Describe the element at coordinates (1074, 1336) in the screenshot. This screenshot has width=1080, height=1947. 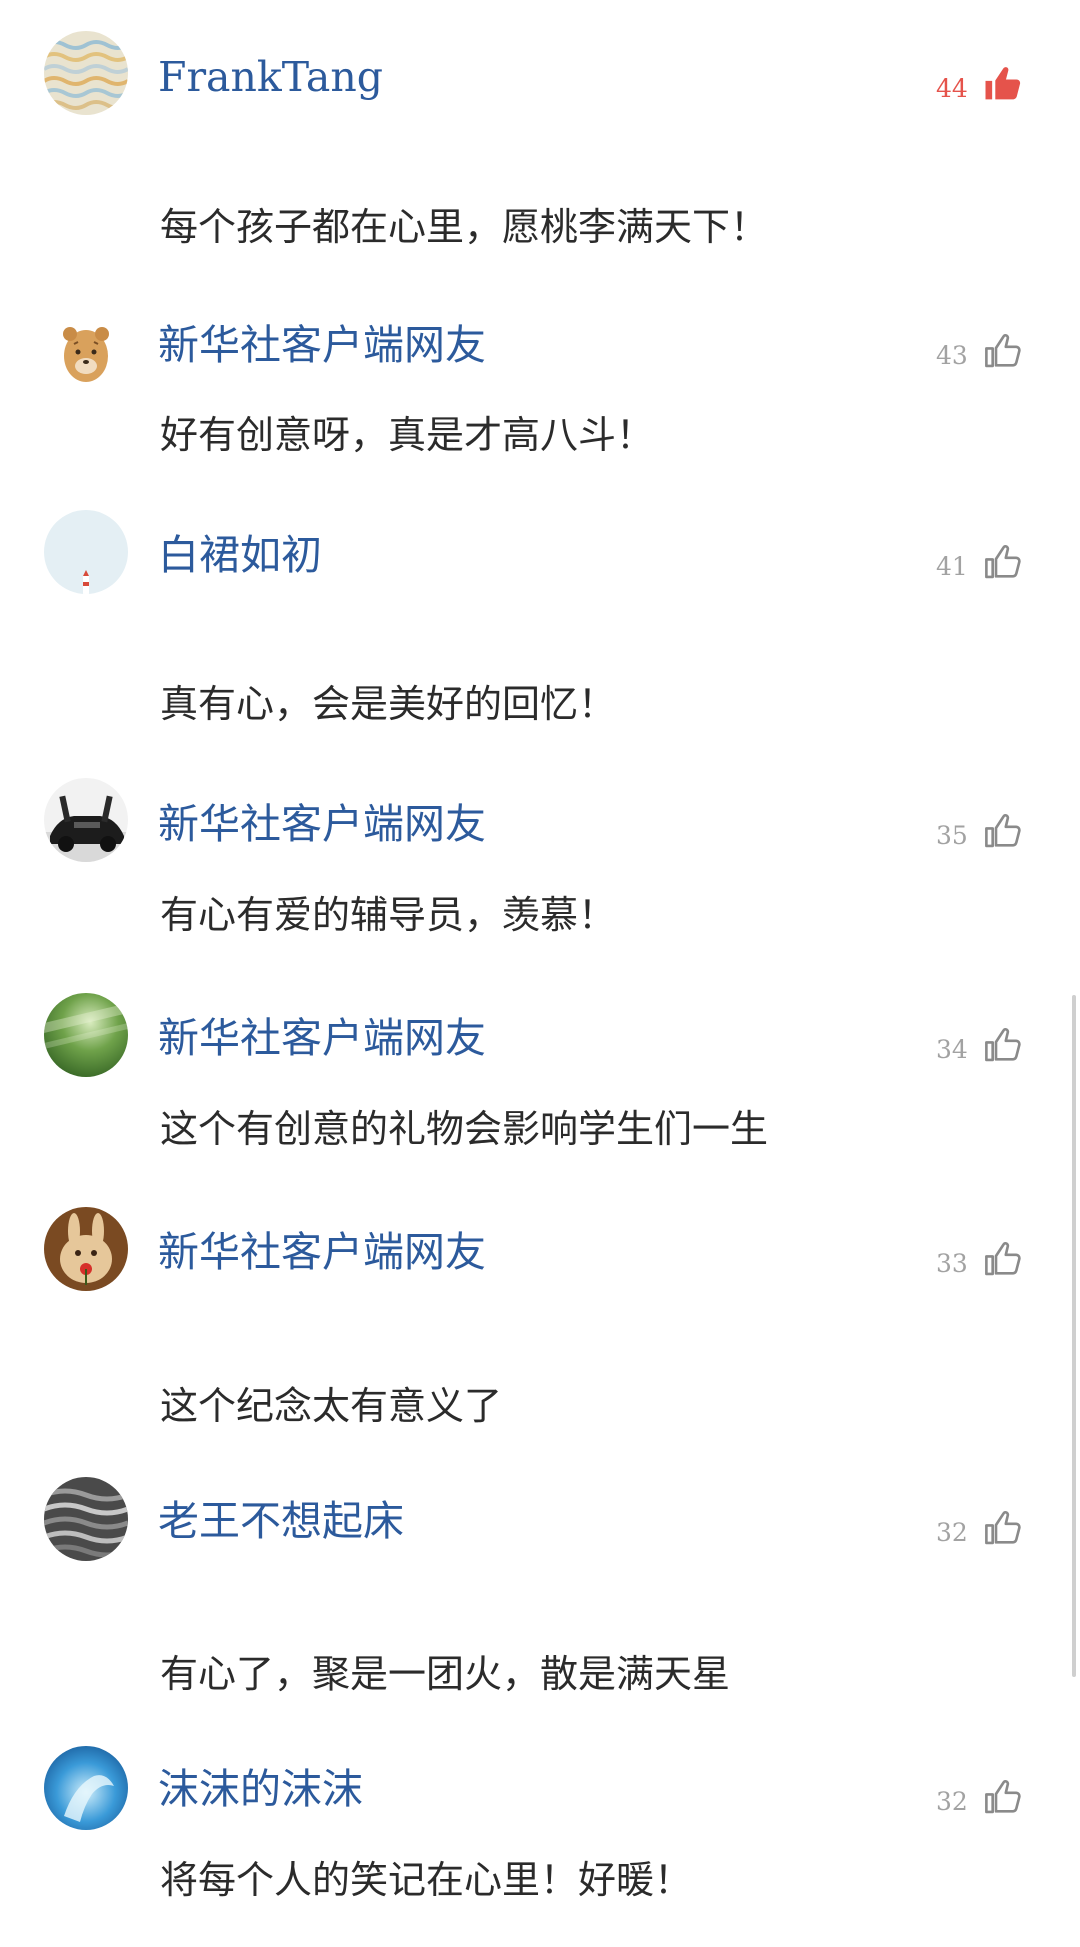
I see `scrollbar` at that location.